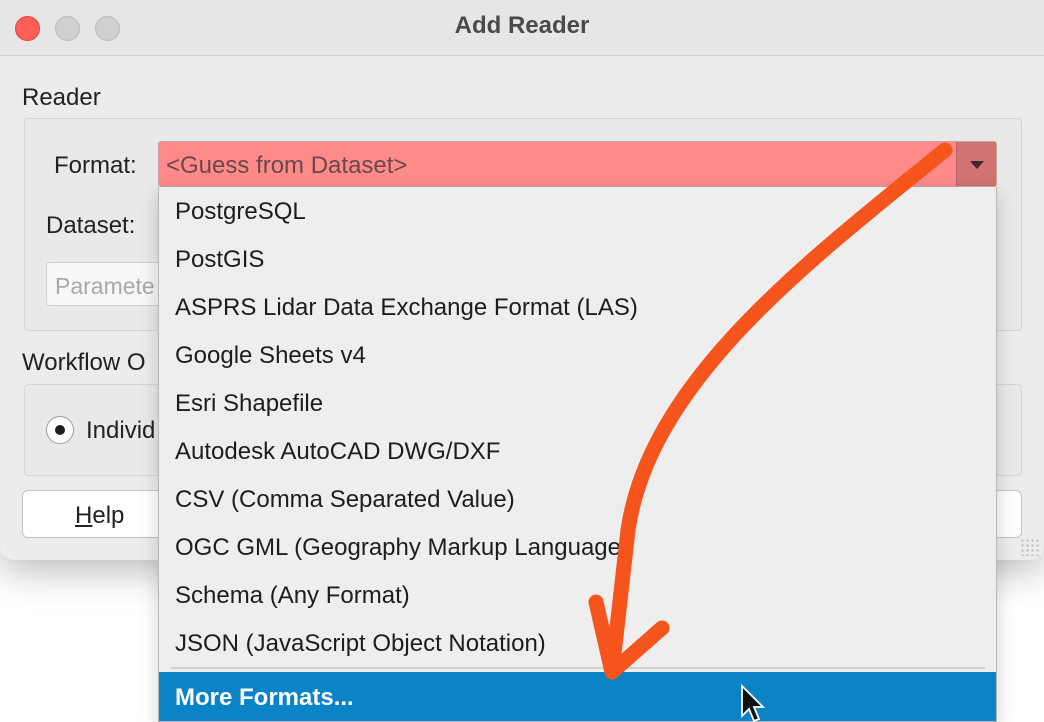 This screenshot has width=1044, height=722. Describe the element at coordinates (287, 165) in the screenshot. I see `format-value: <Guess from Dataset>` at that location.